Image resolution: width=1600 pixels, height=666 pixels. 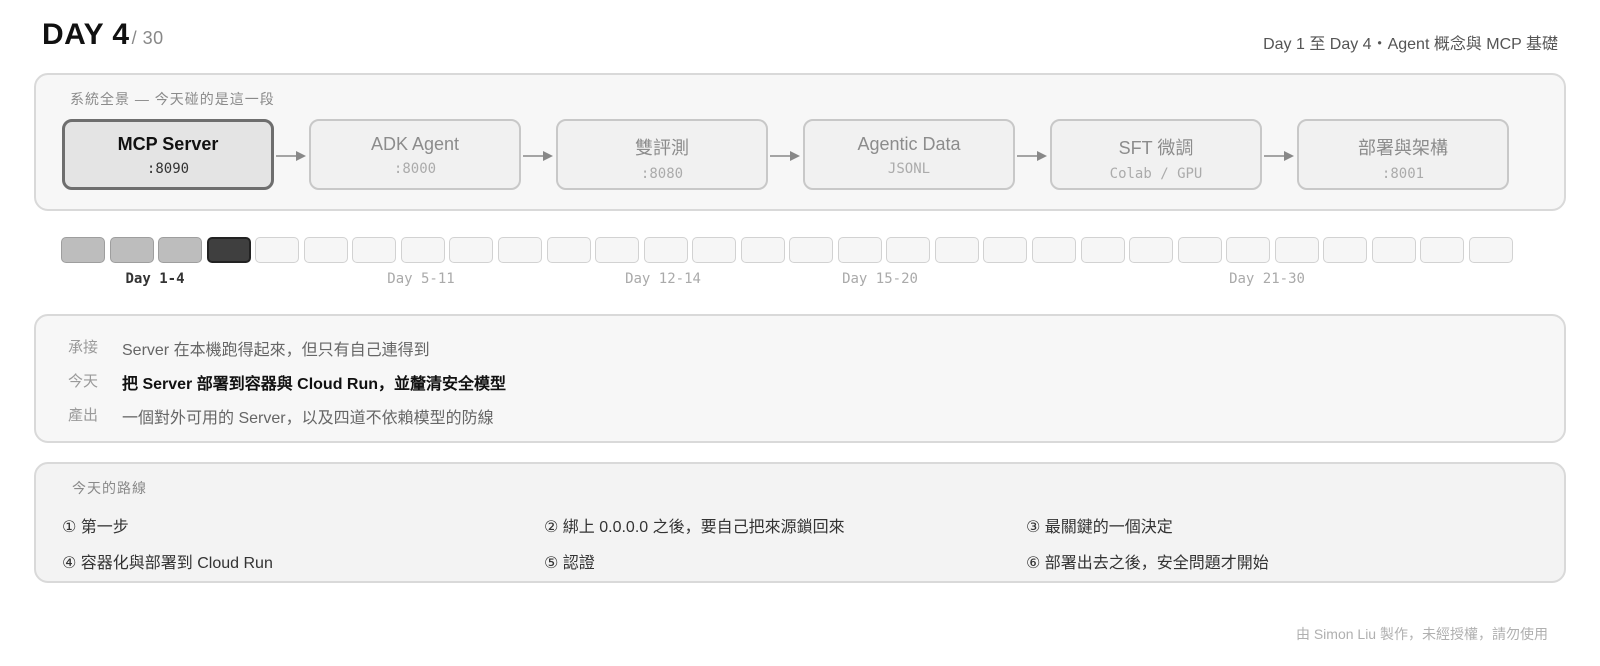 I want to click on node-port: :8001, so click(x=1403, y=174).